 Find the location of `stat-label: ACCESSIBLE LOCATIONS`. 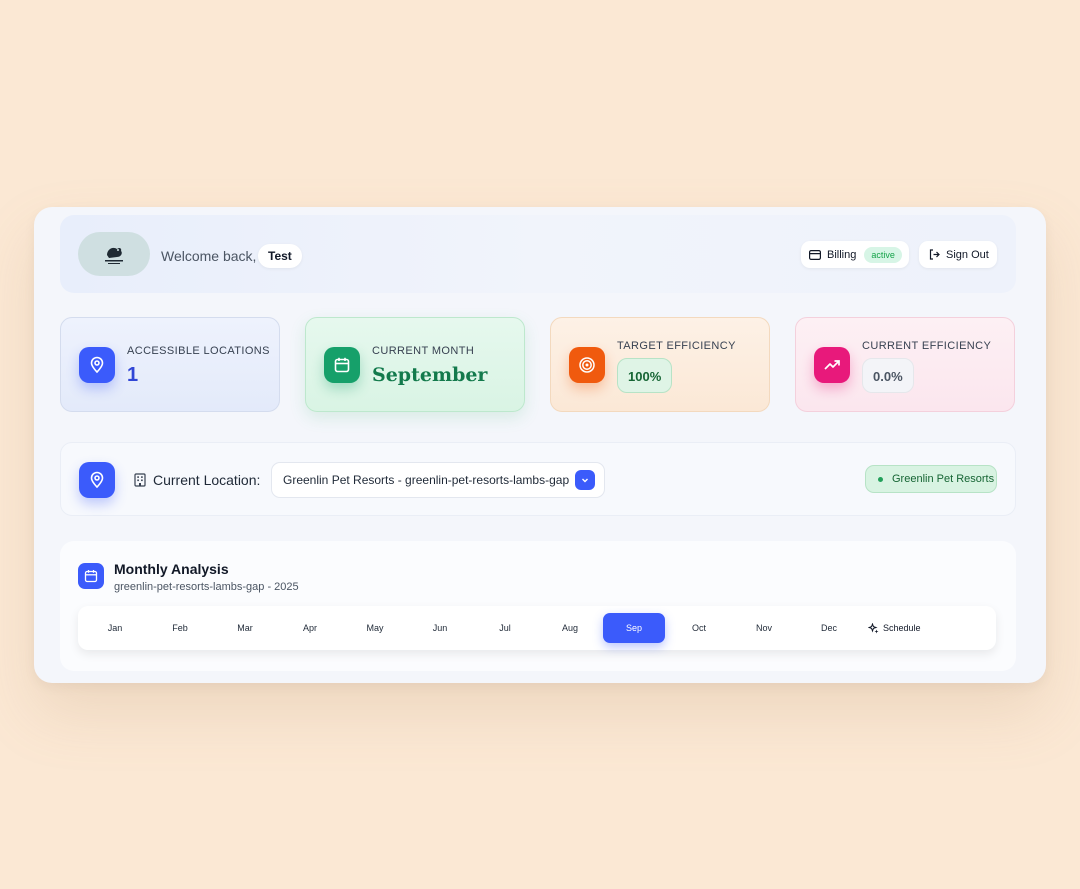

stat-label: ACCESSIBLE LOCATIONS is located at coordinates (198, 351).